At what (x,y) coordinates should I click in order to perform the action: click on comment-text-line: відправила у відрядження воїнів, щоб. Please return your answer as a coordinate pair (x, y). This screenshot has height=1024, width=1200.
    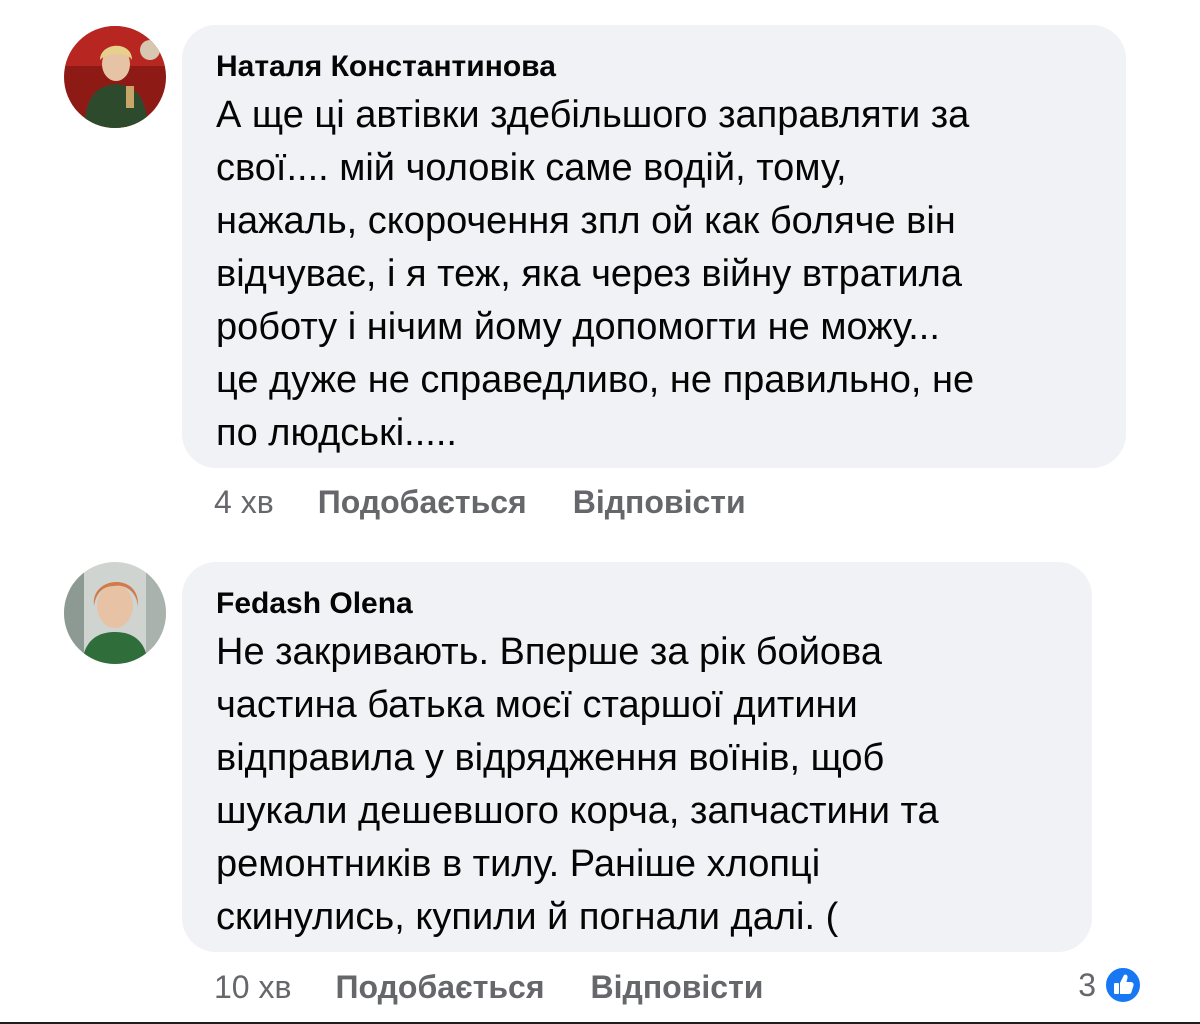
    Looking at the image, I should click on (550, 758).